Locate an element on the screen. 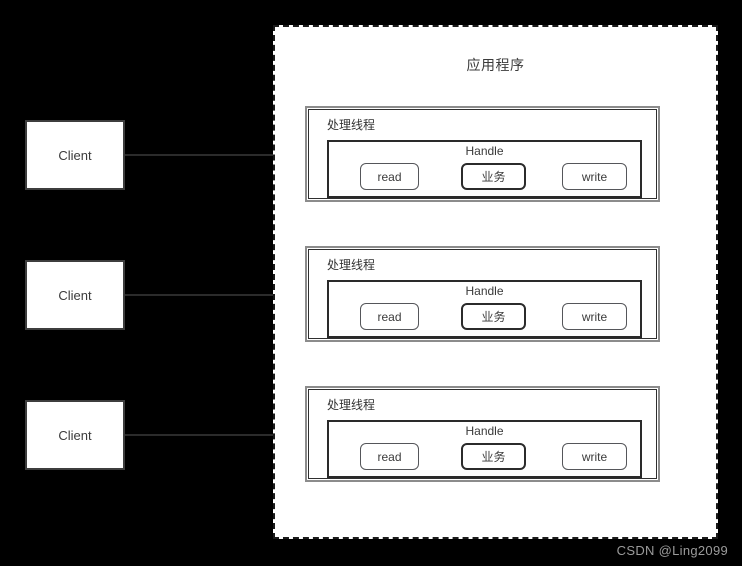 The height and width of the screenshot is (566, 742). op-business-2: 业务 is located at coordinates (493, 316).